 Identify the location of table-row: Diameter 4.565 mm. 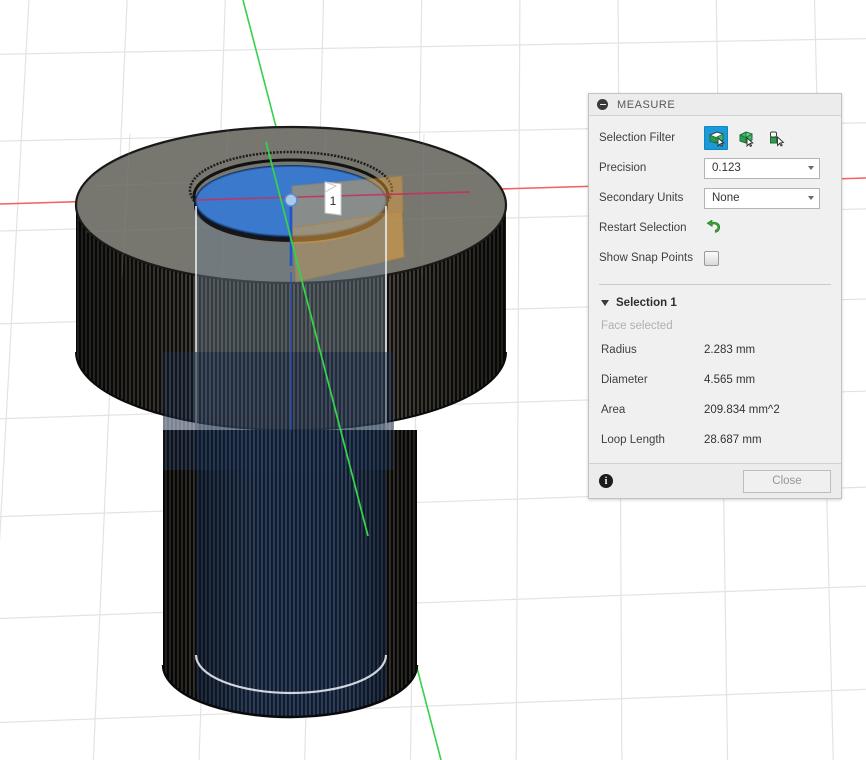
(715, 380).